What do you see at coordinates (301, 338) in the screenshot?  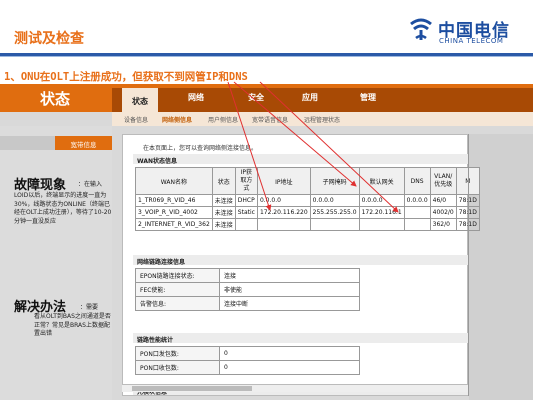 I see `perf-section-title: 链路性能统计` at bounding box center [301, 338].